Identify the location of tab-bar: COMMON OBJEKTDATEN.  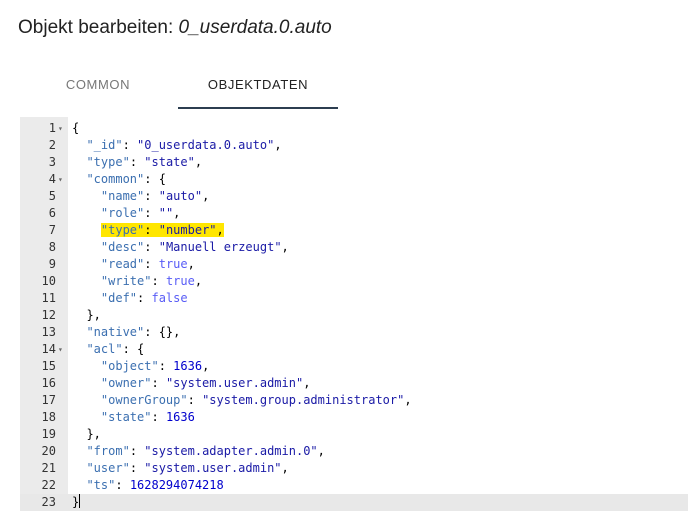
(350, 88).